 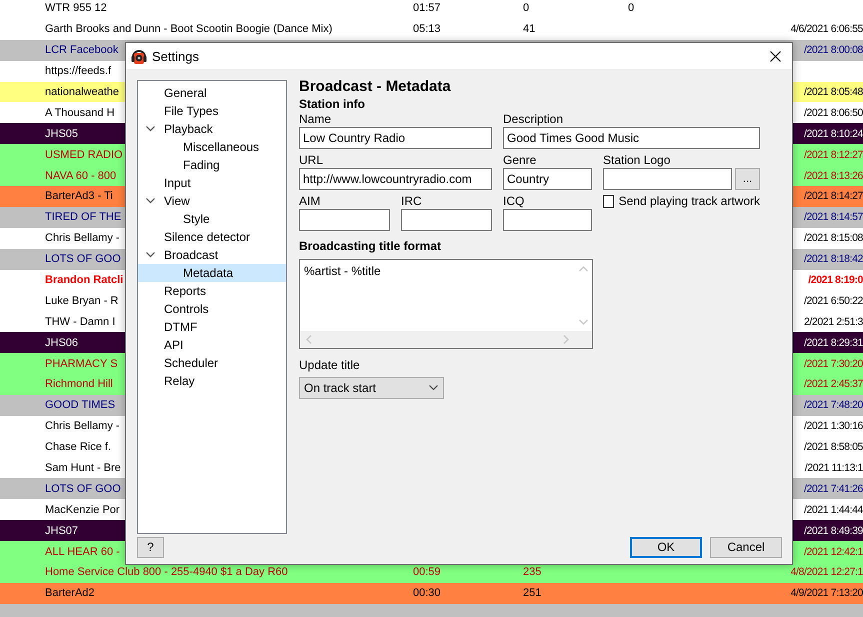 What do you see at coordinates (826, 29) in the screenshot?
I see `track-date: 4/6/2021 6:06:55` at bounding box center [826, 29].